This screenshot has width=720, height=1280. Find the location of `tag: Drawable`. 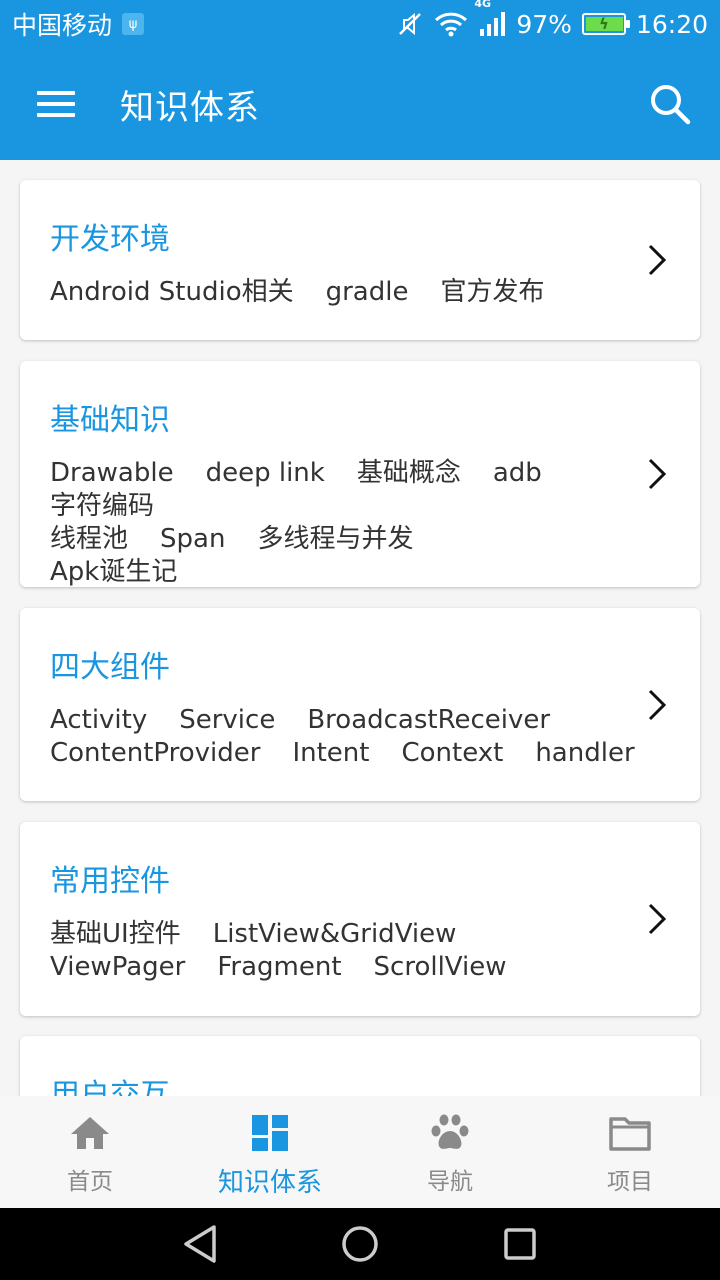

tag: Drawable is located at coordinates (112, 473).